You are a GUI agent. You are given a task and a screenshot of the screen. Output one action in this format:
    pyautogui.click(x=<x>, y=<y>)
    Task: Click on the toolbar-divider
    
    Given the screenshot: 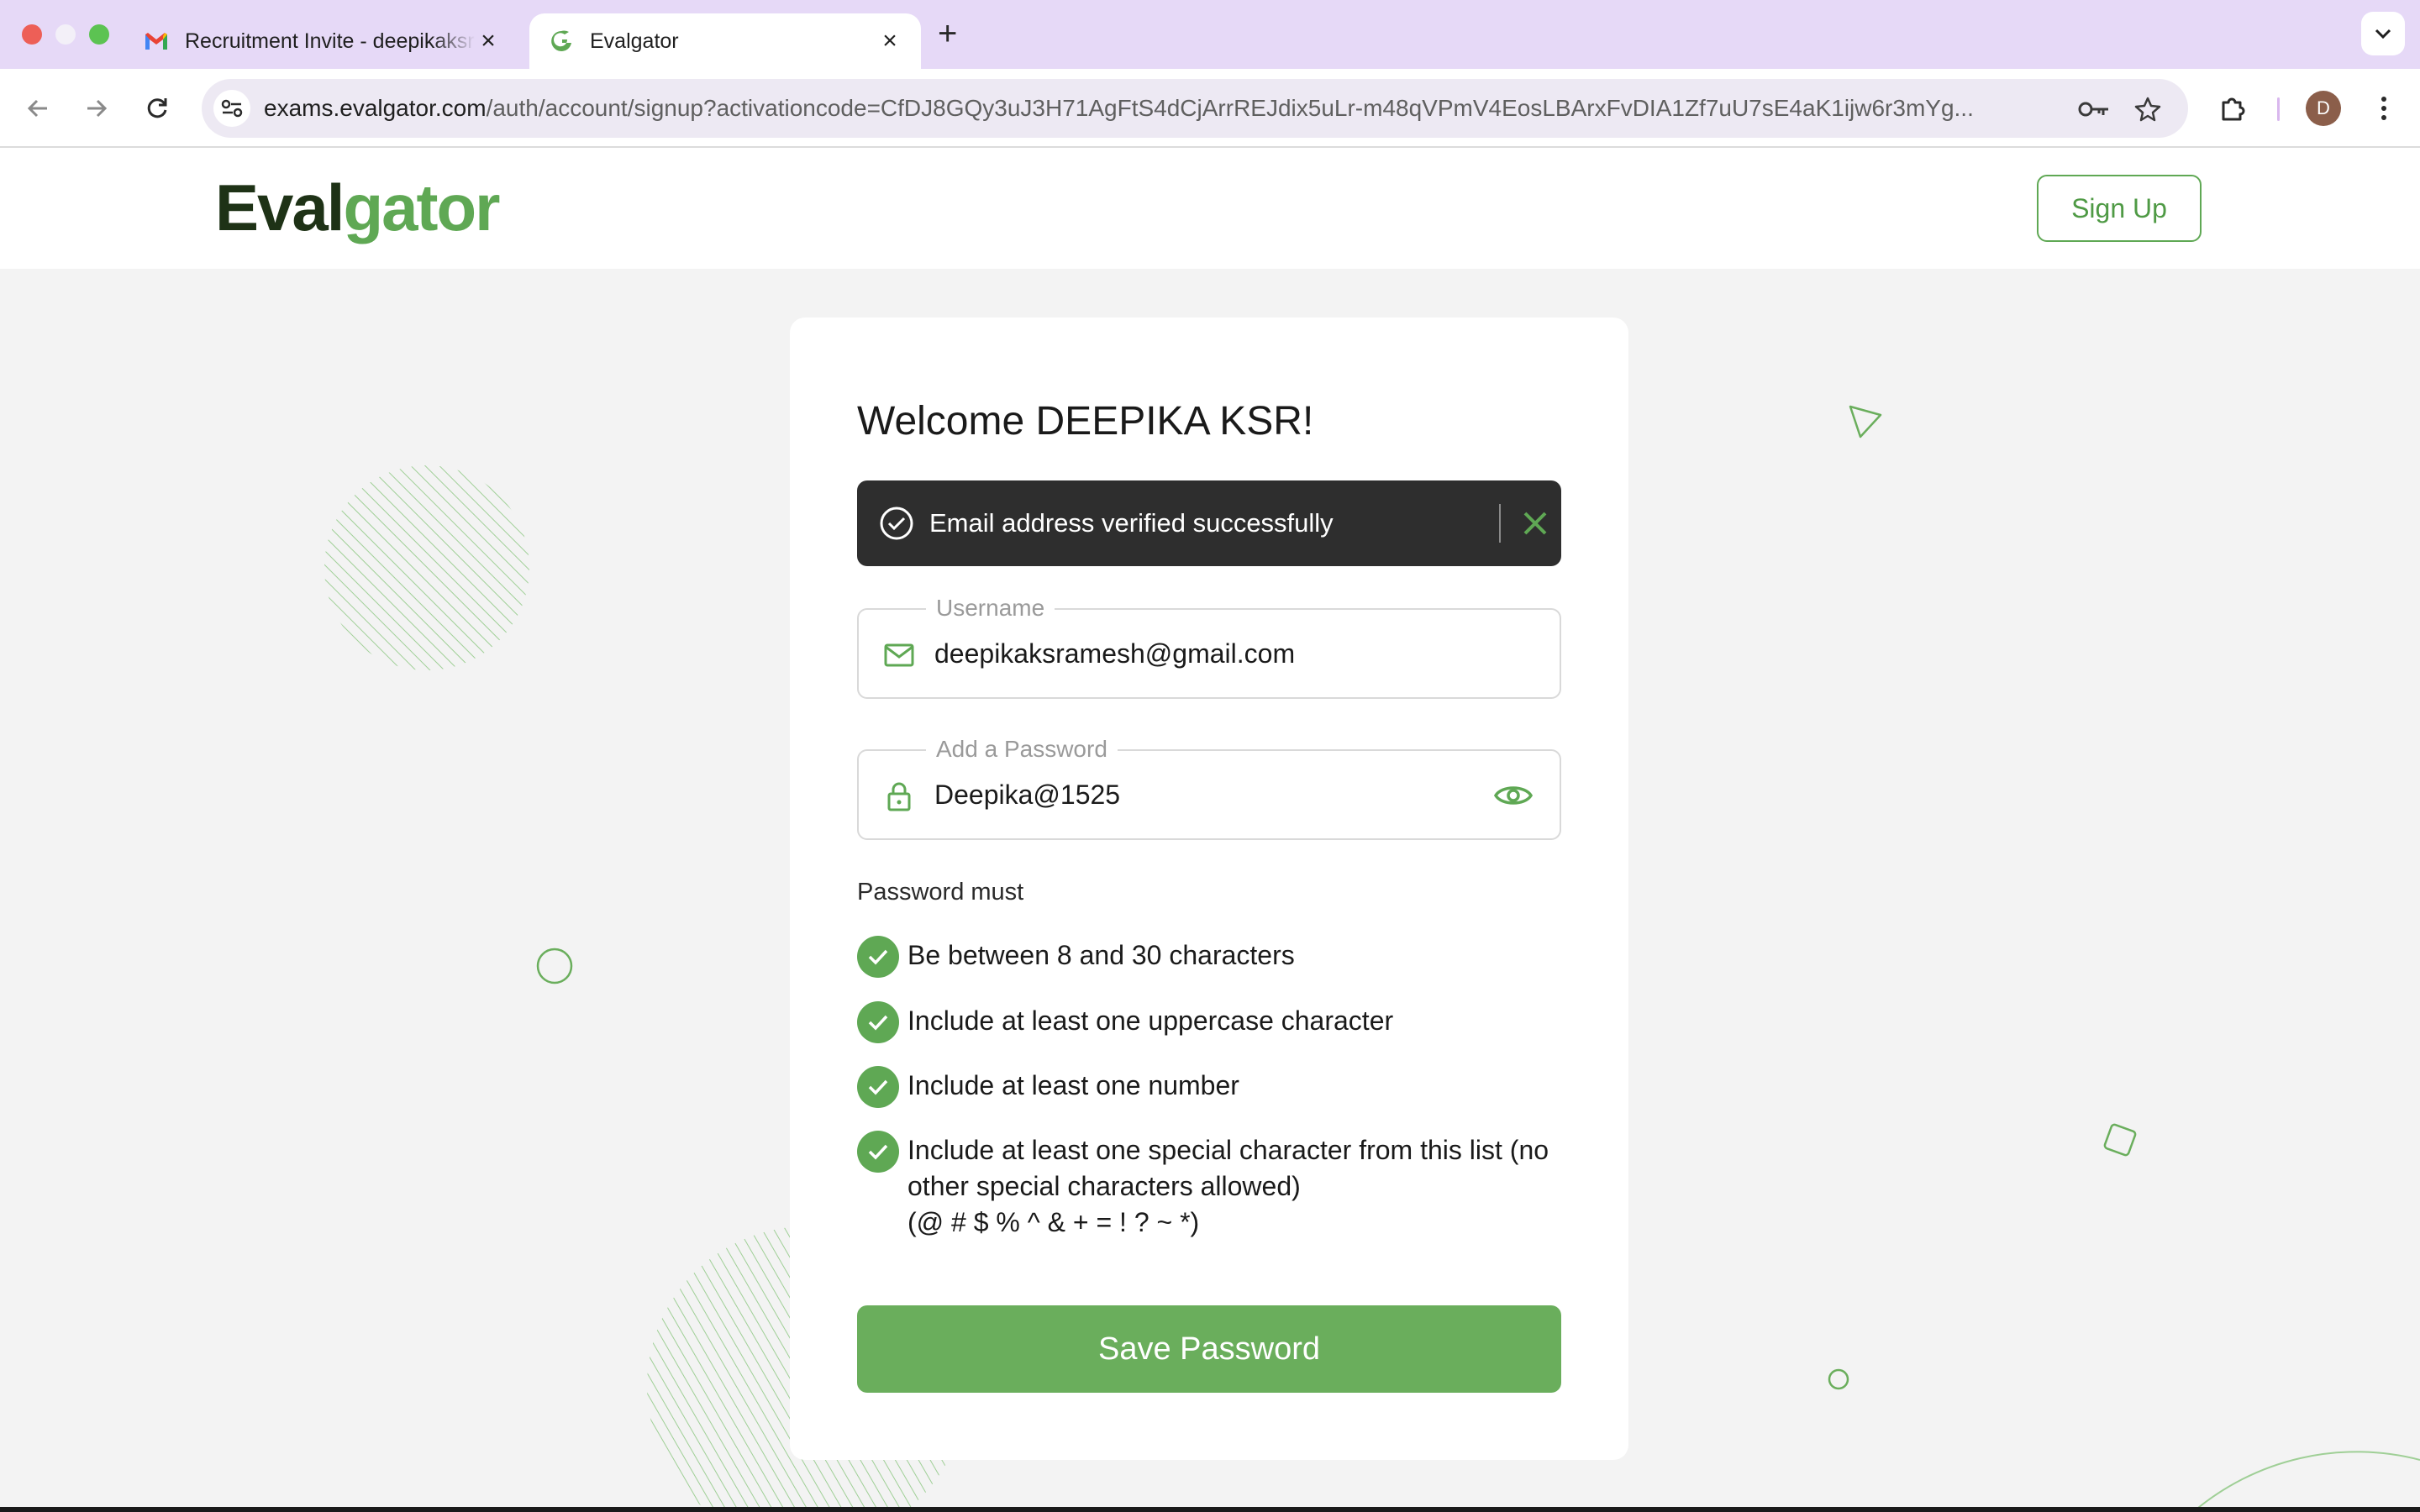 What is the action you would take?
    pyautogui.click(x=2278, y=109)
    